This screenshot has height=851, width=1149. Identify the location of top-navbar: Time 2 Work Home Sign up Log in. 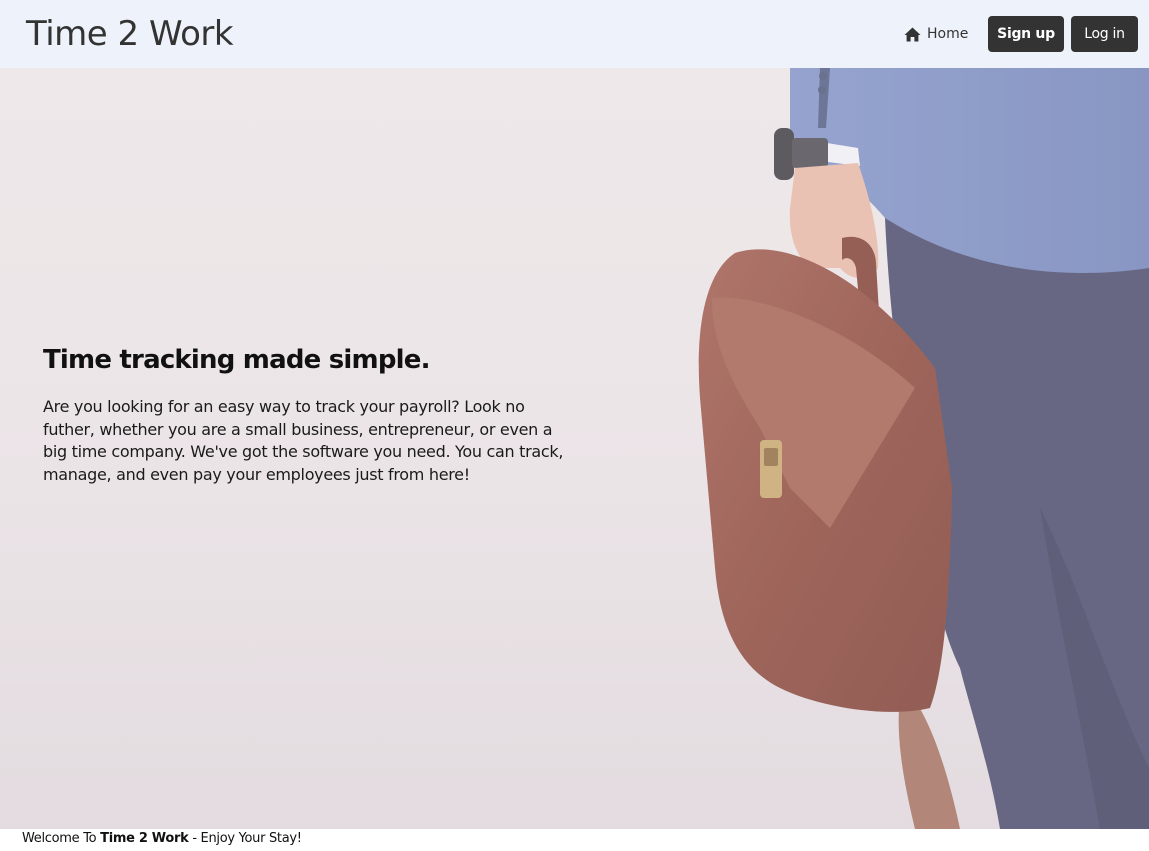
(574, 34).